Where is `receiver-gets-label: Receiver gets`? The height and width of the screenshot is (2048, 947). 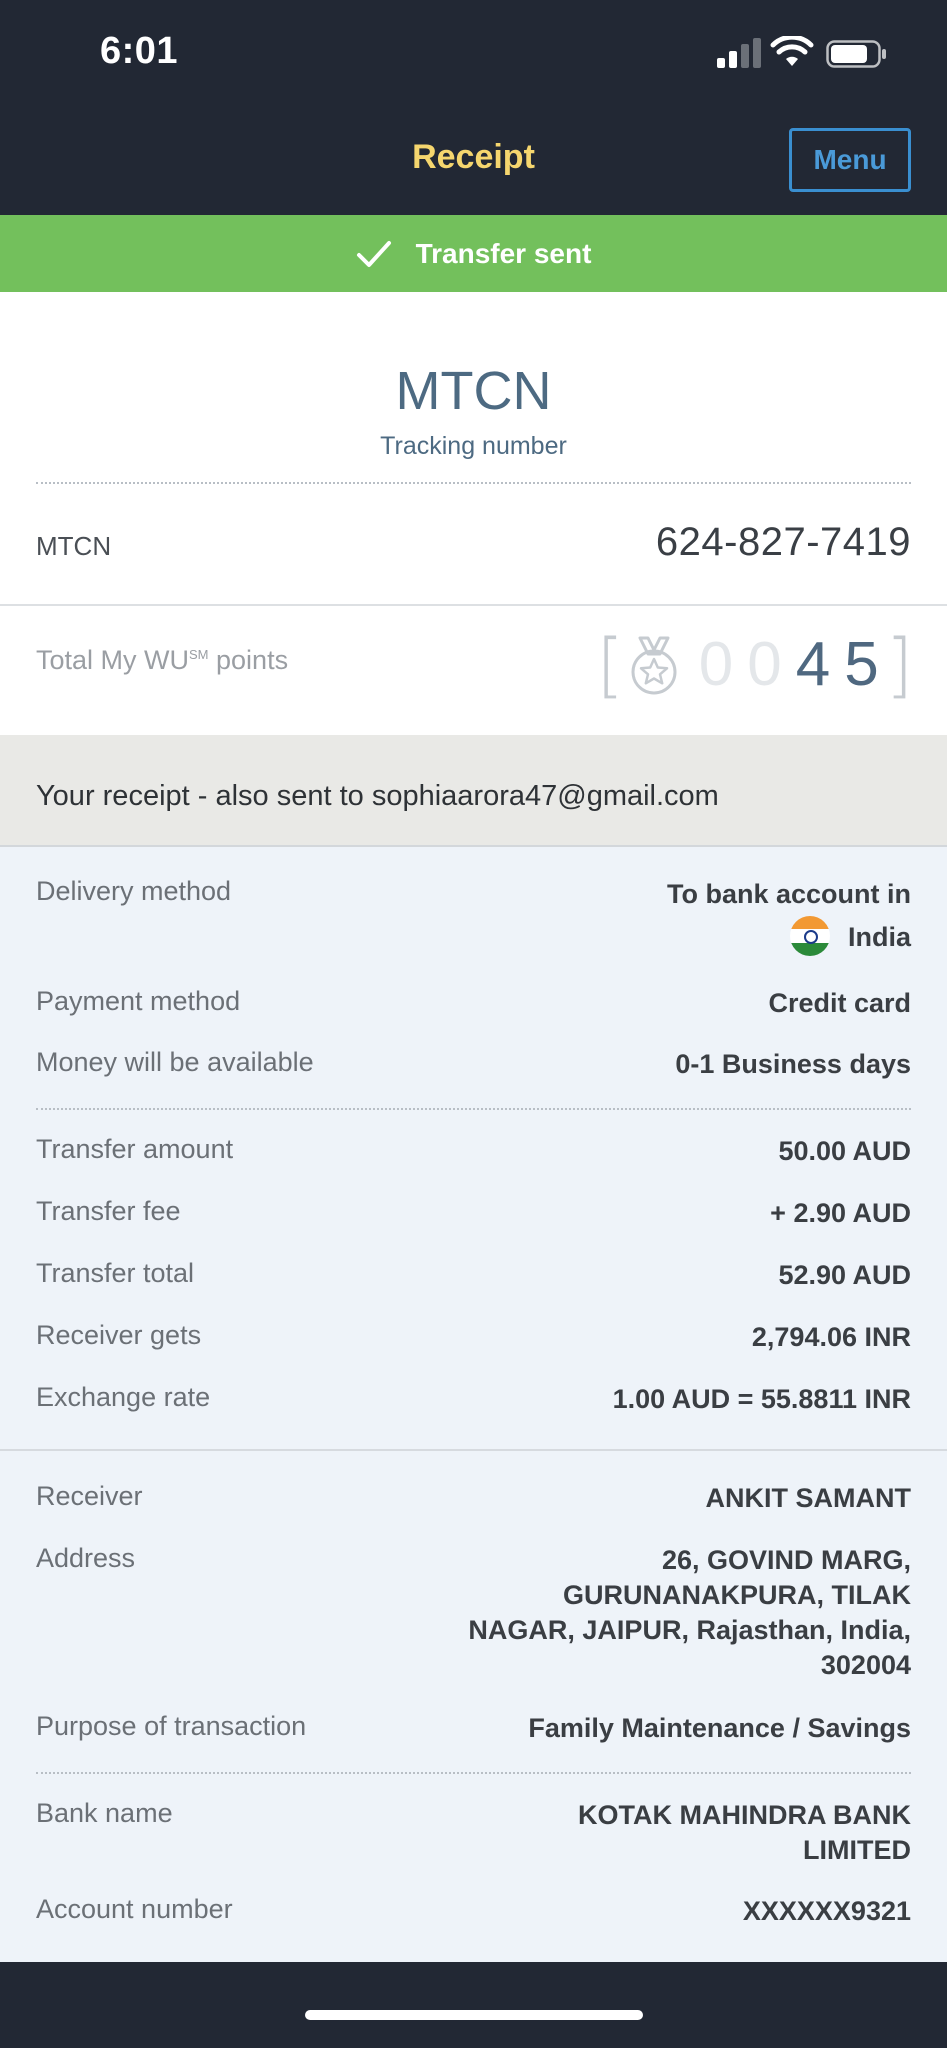 receiver-gets-label: Receiver gets is located at coordinates (119, 1335).